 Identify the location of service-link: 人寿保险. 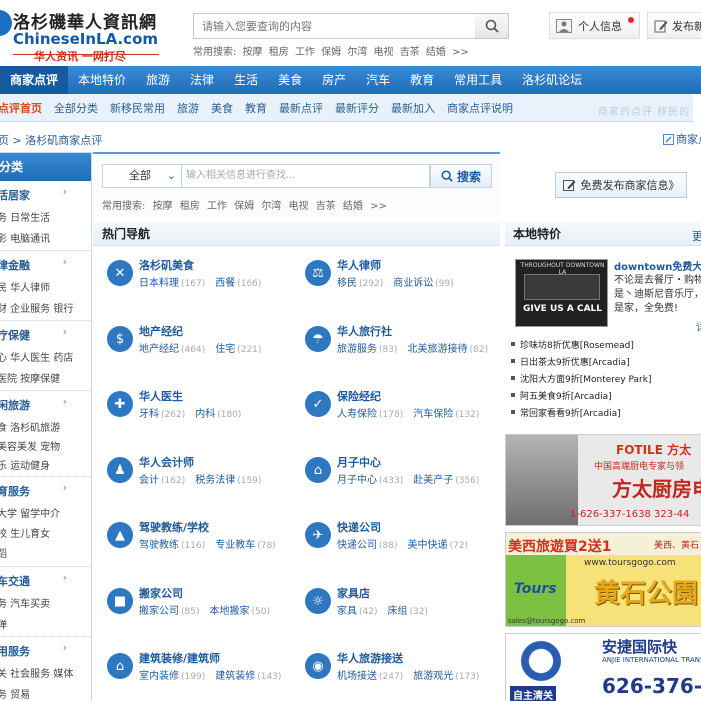
(357, 414).